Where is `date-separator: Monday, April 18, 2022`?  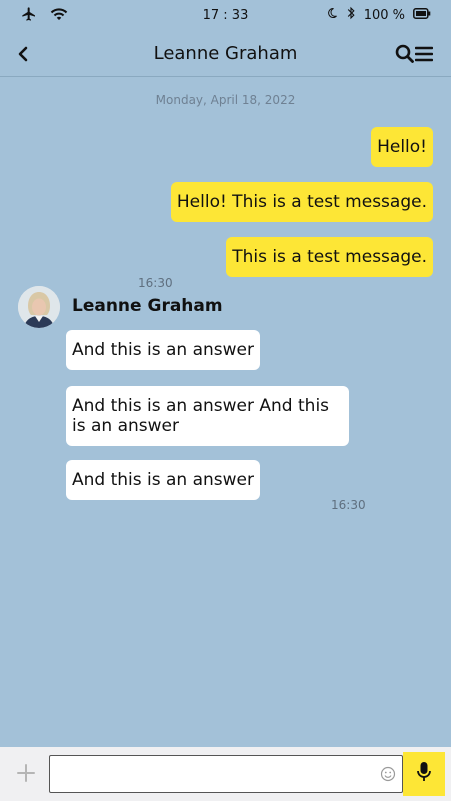
date-separator: Monday, April 18, 2022 is located at coordinates (225, 100).